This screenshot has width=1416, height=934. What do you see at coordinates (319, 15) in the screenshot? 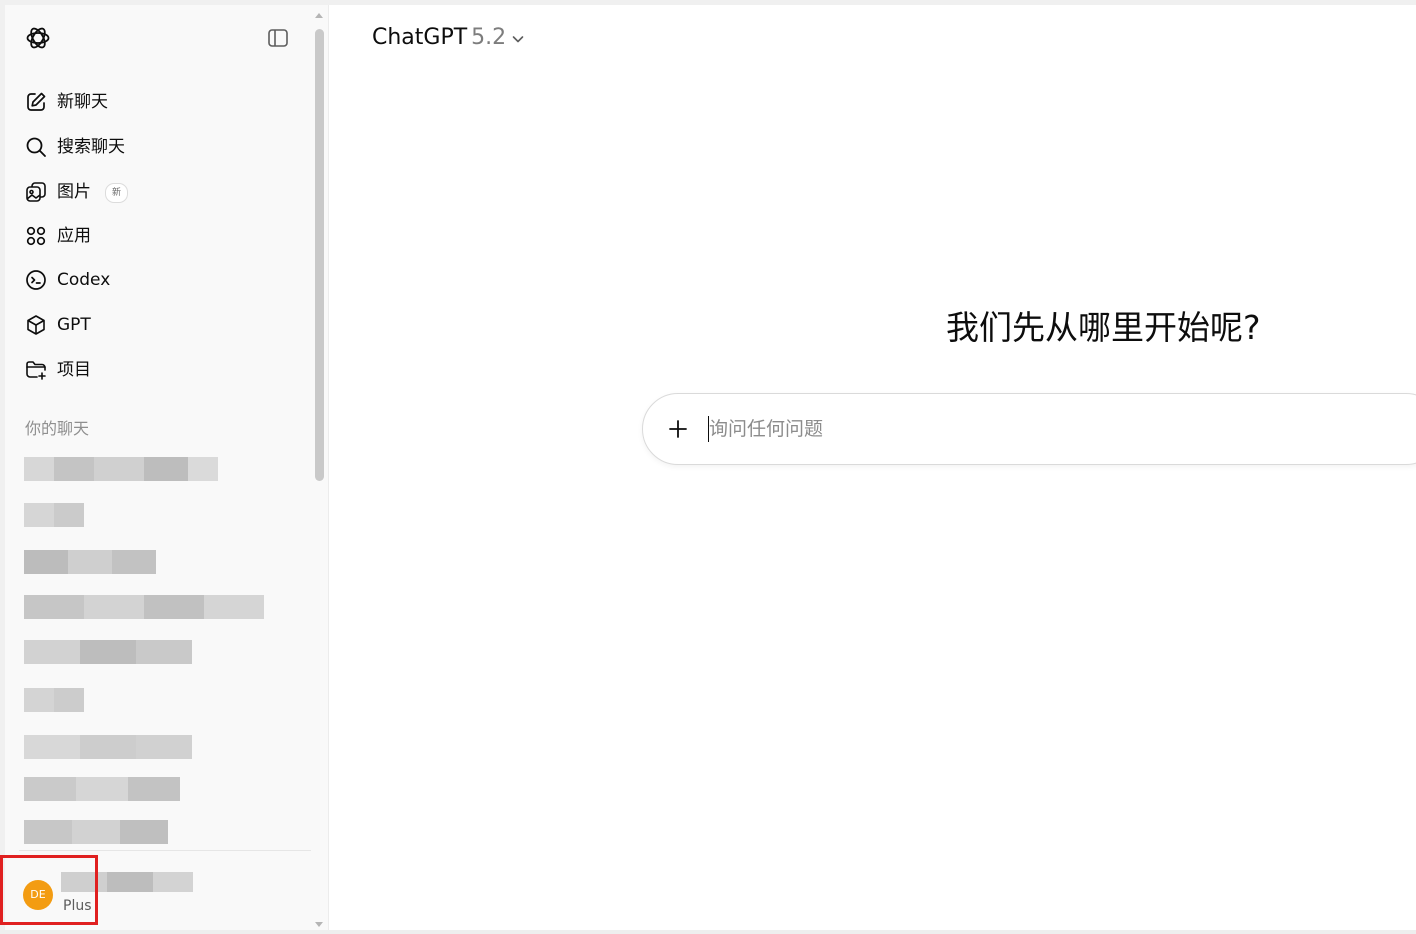
I see `scroll-up-arrow-icon` at bounding box center [319, 15].